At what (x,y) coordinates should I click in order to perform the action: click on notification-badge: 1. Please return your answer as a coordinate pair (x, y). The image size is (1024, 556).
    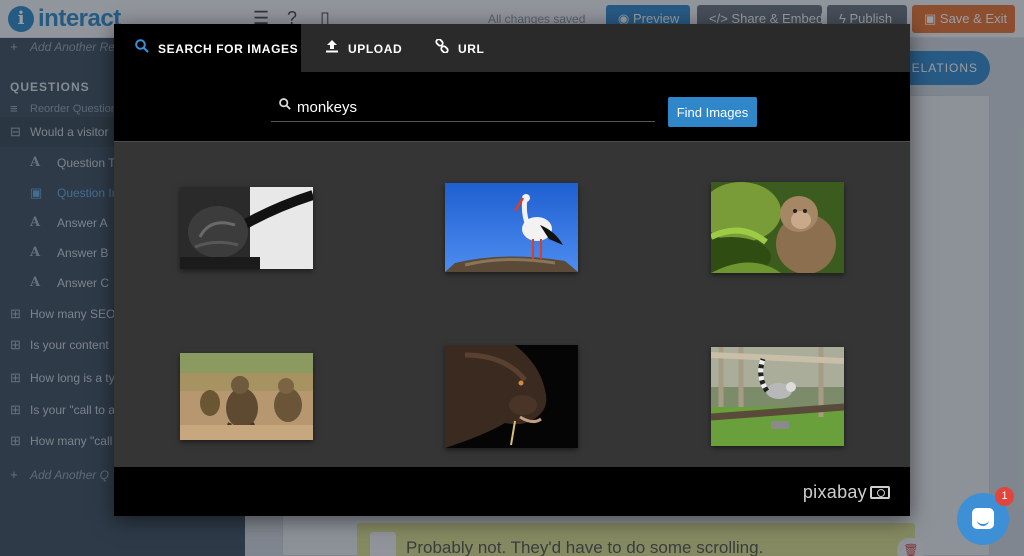
    Looking at the image, I should click on (1004, 496).